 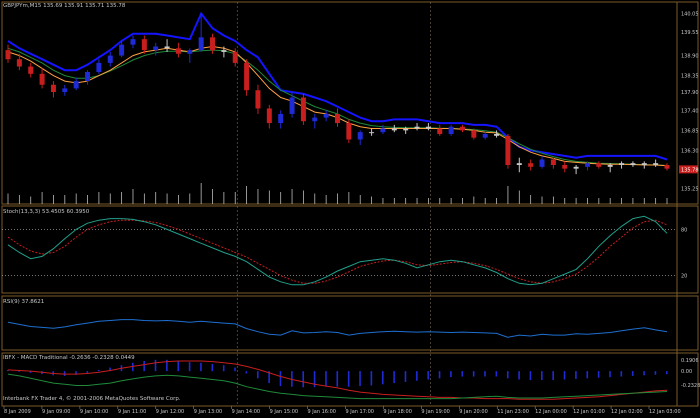 What do you see at coordinates (627, 411) in the screenshot?
I see `time-axis-tick-label: 12 Jan 02:00` at bounding box center [627, 411].